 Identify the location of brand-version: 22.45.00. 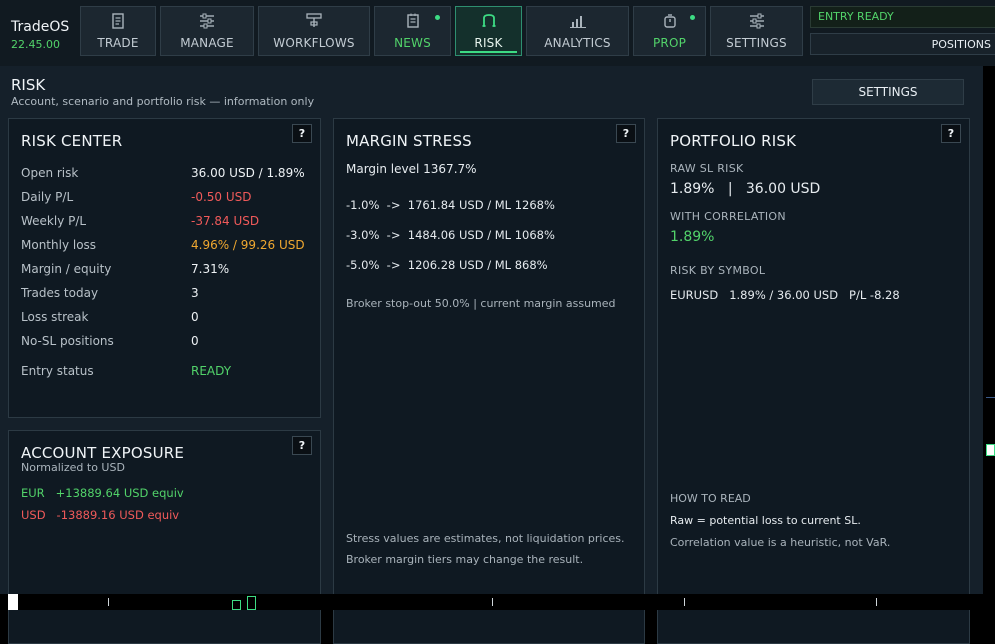
(35, 44).